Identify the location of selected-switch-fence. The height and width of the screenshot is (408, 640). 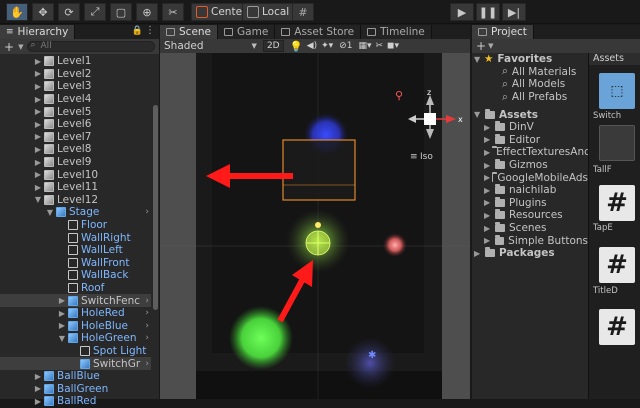
(319, 170).